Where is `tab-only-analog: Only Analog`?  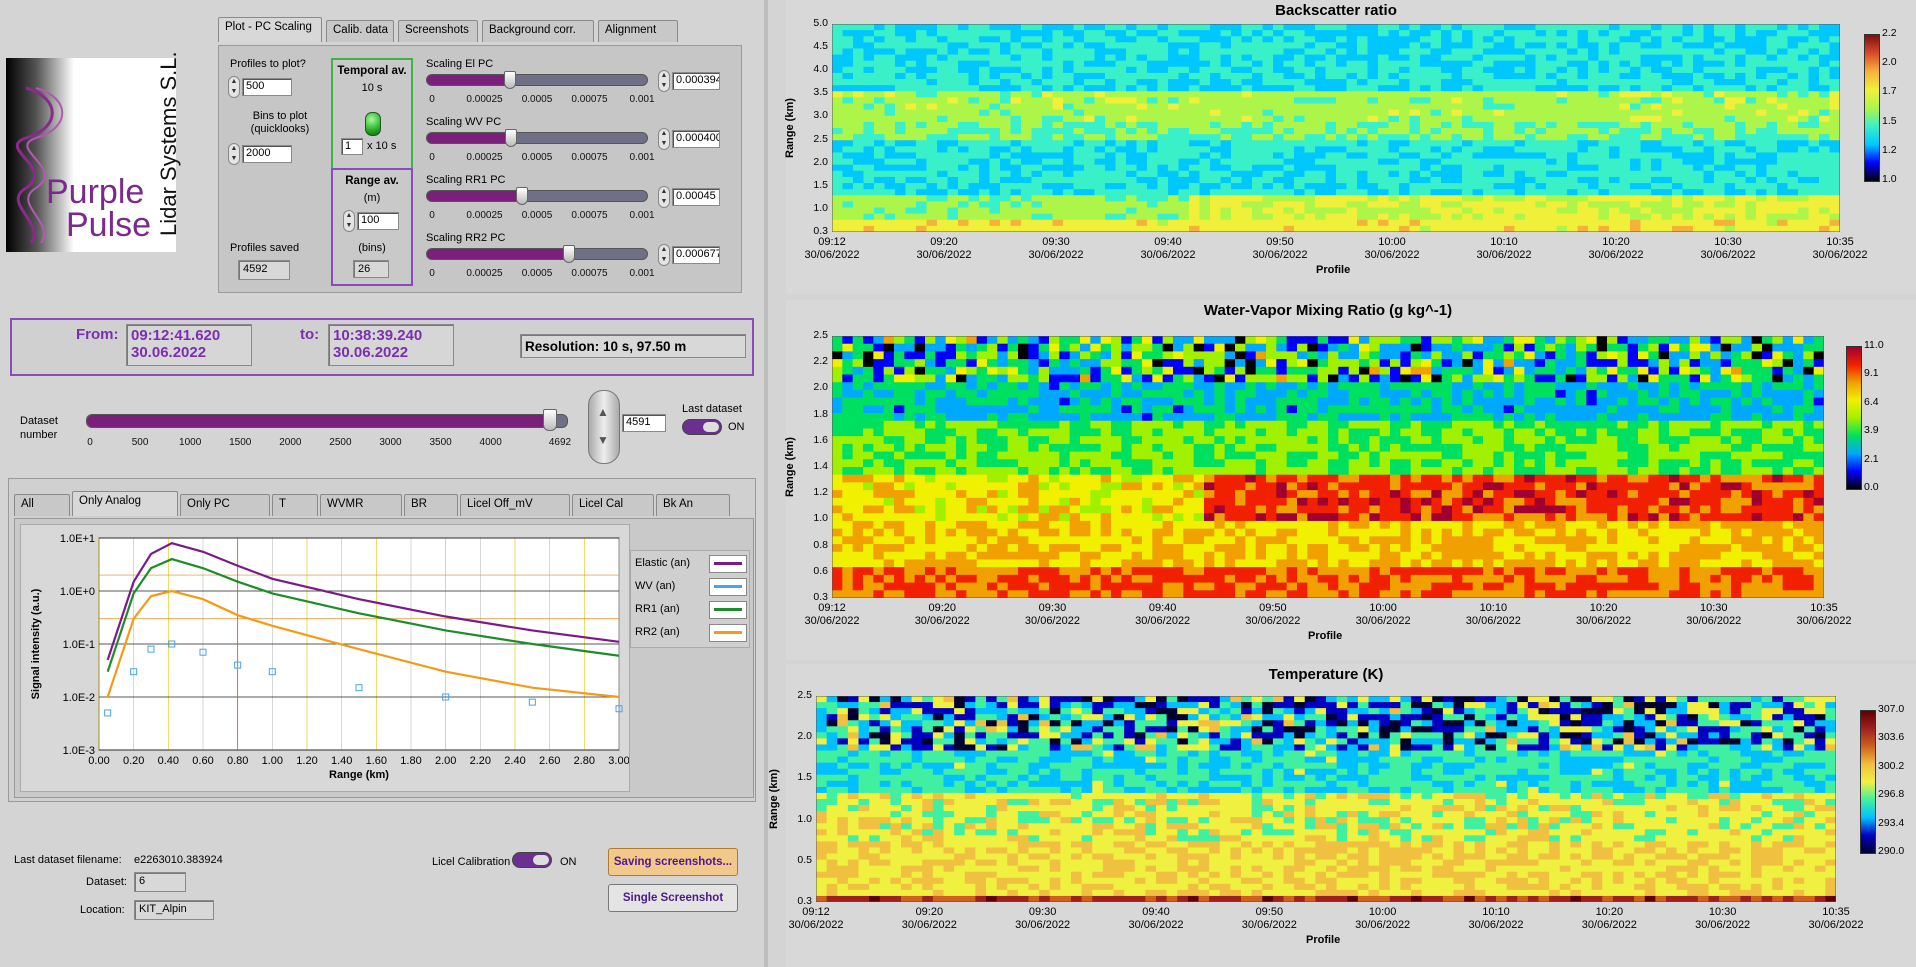
tab-only-analog: Only Analog is located at coordinates (125, 503).